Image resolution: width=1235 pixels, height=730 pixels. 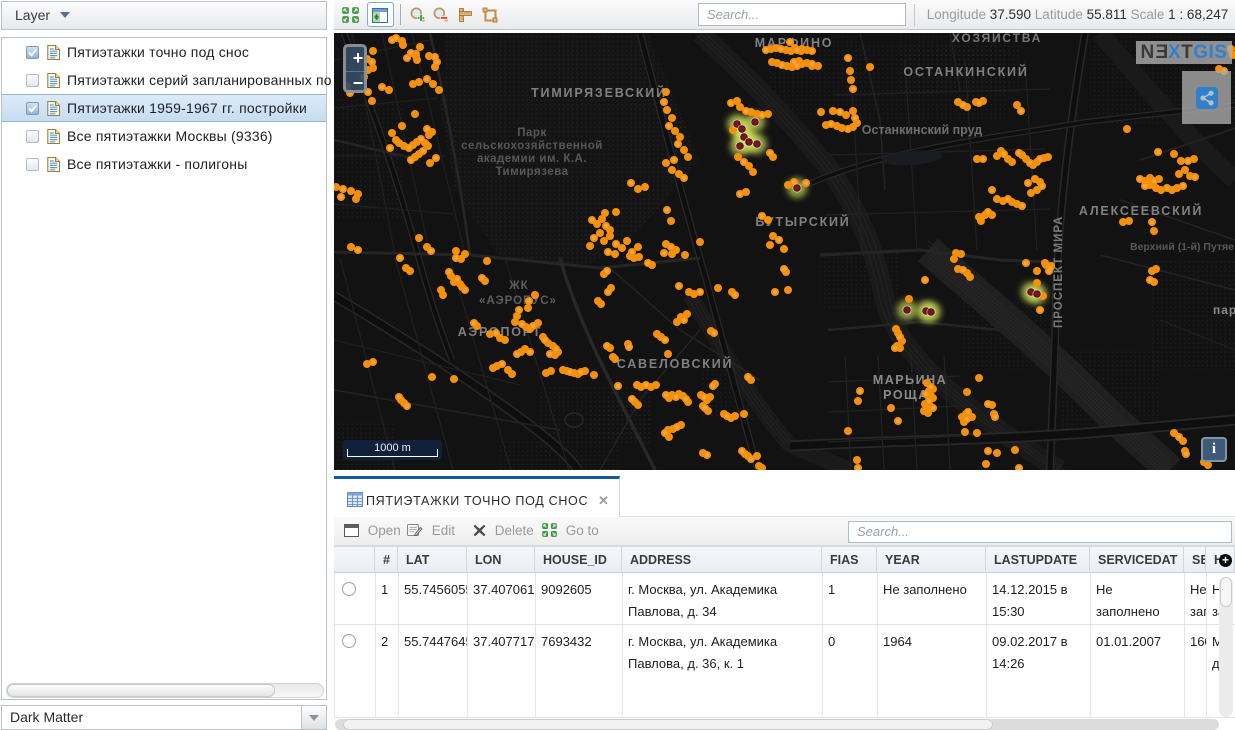 I want to click on svg-text: САВЕЛОВСКИЙ, so click(x=675, y=363).